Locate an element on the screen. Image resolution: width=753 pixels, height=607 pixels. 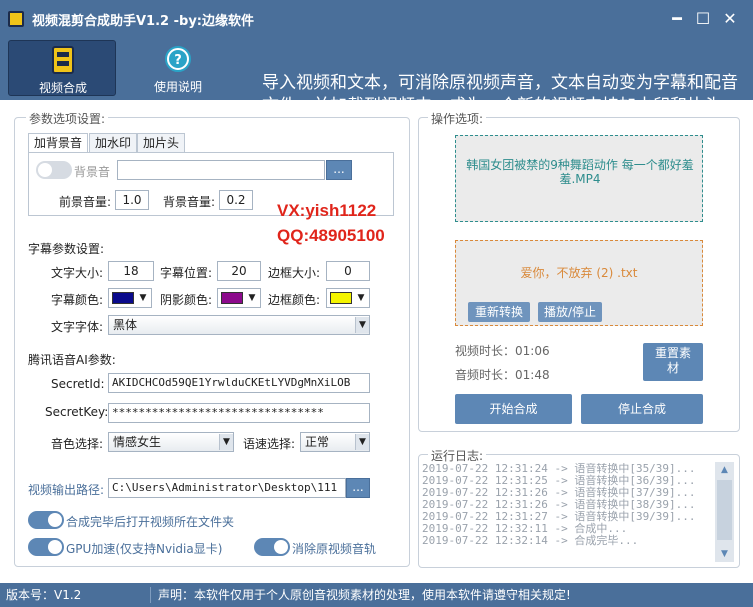
shadow-color-label: 阴影颜色: is located at coordinates (186, 300).